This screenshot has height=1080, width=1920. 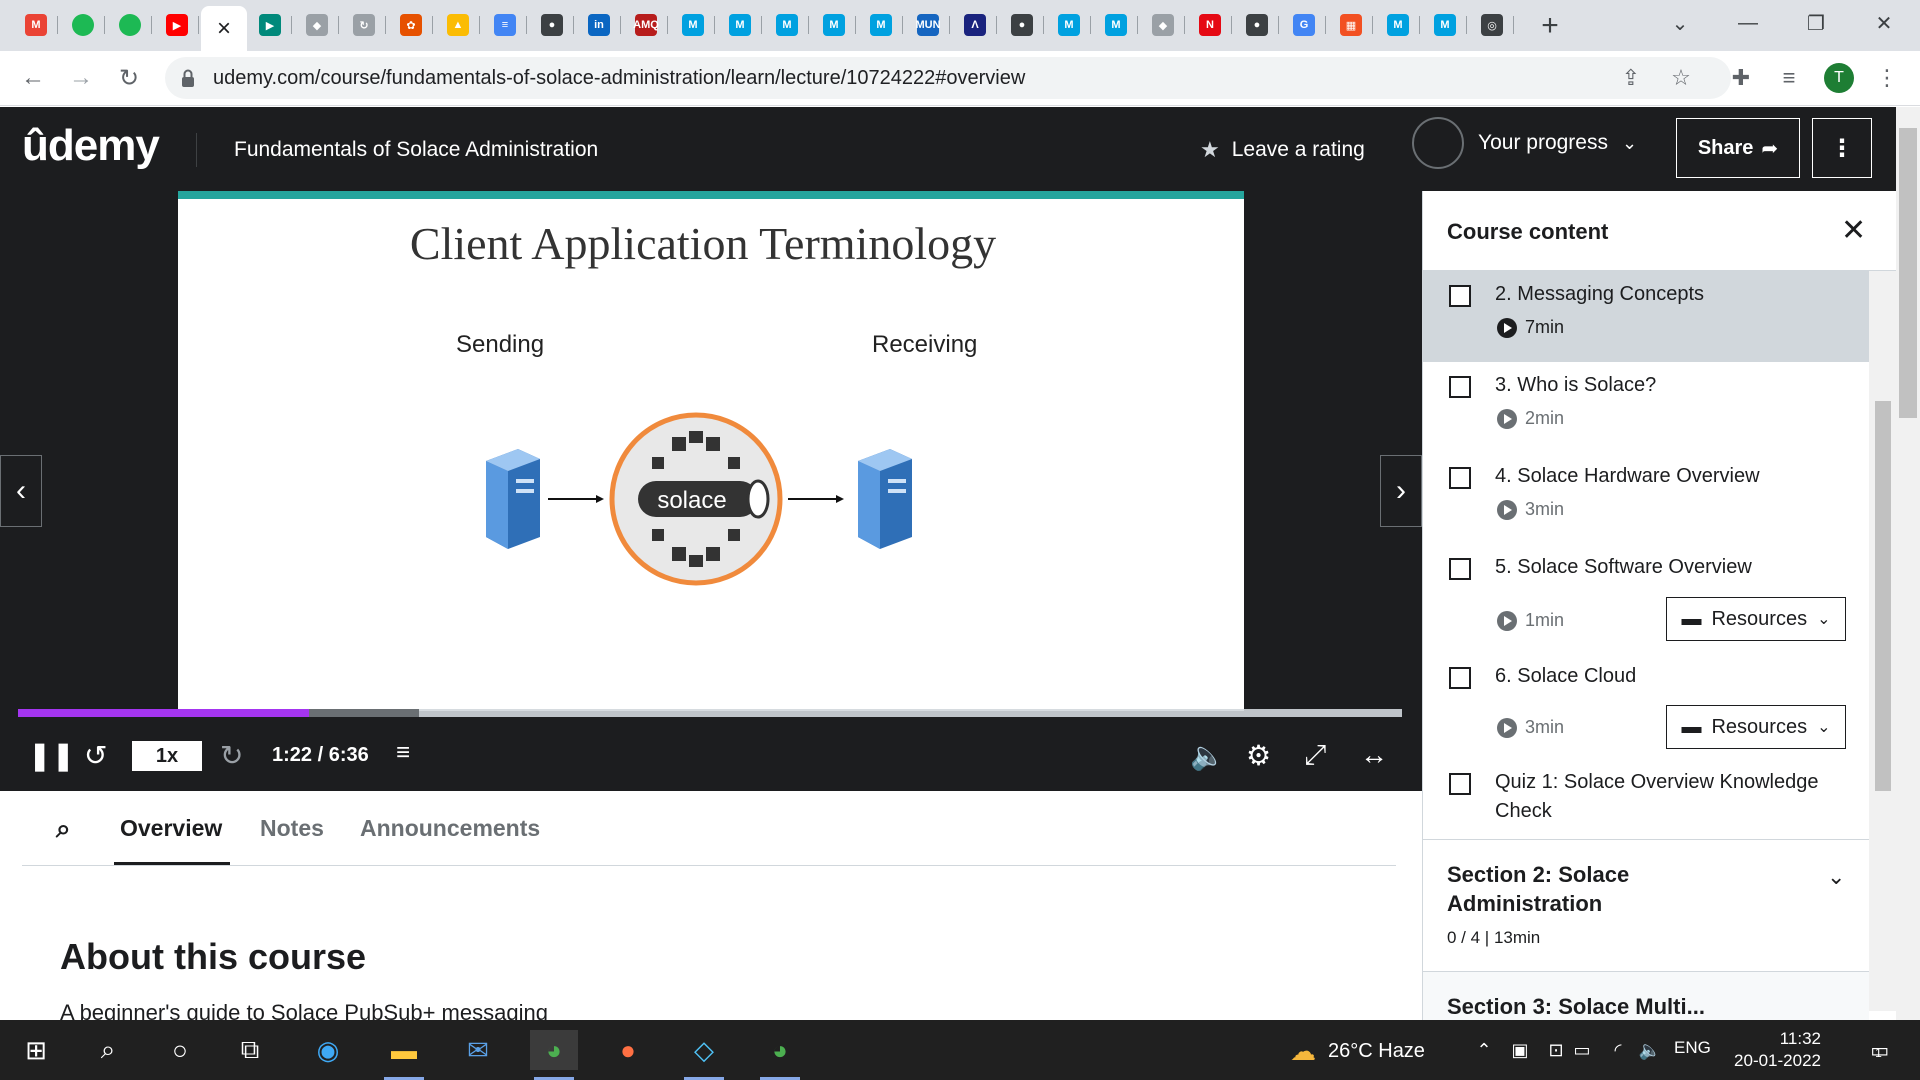 What do you see at coordinates (1773, 1050) in the screenshot?
I see `clock: 11:32 20-01-2022` at bounding box center [1773, 1050].